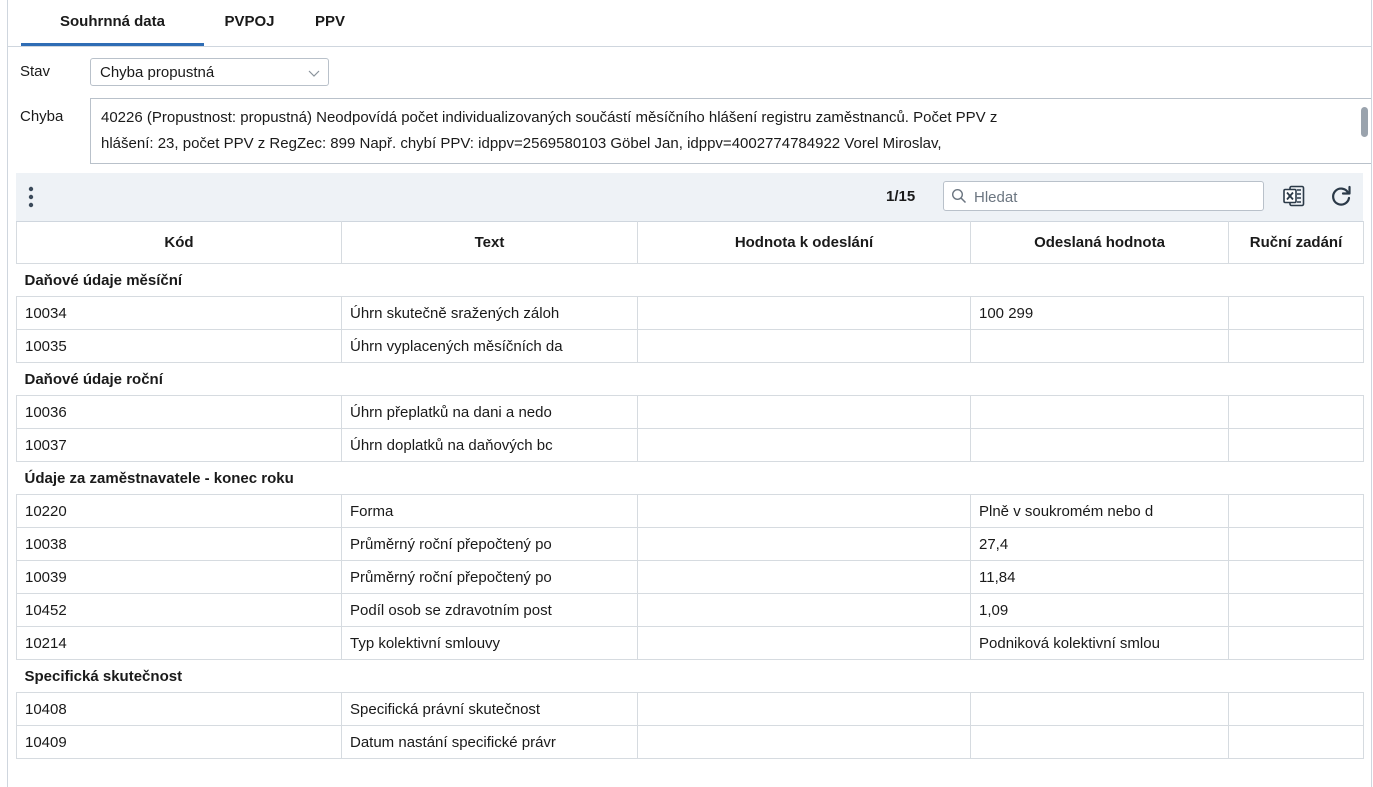 This screenshot has height=787, width=1373. I want to click on group-row: Specifická skutečnost, so click(690, 676).